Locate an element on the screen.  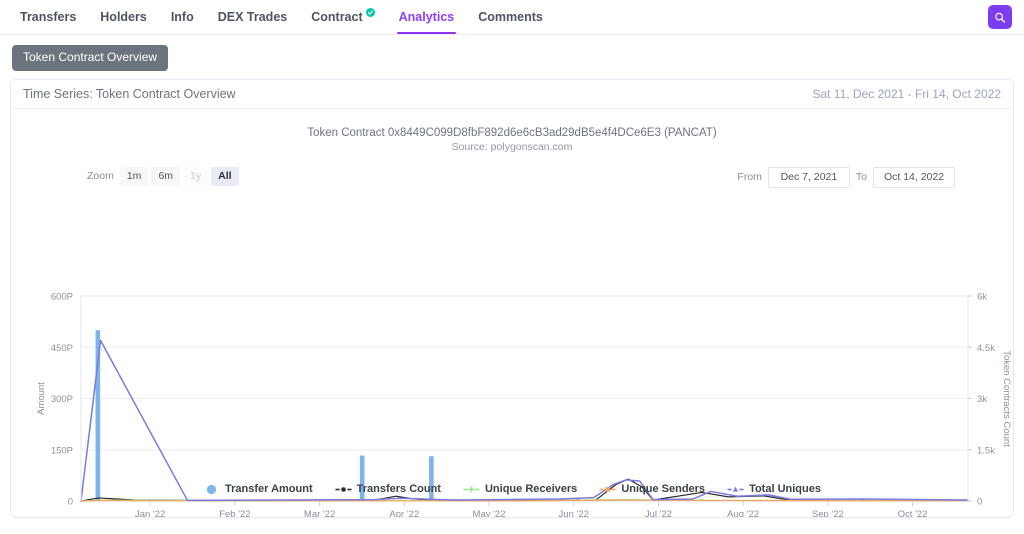
zoom-button-all: All is located at coordinates (225, 176).